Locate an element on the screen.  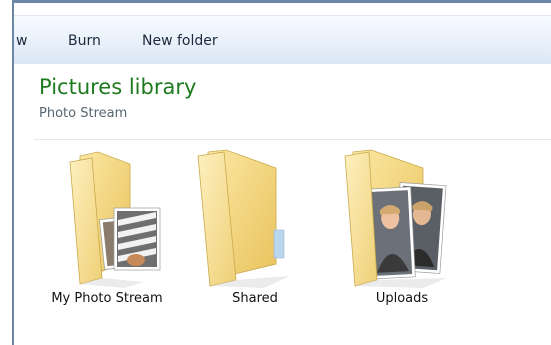
truncated-toolbar-button: w is located at coordinates (21, 41).